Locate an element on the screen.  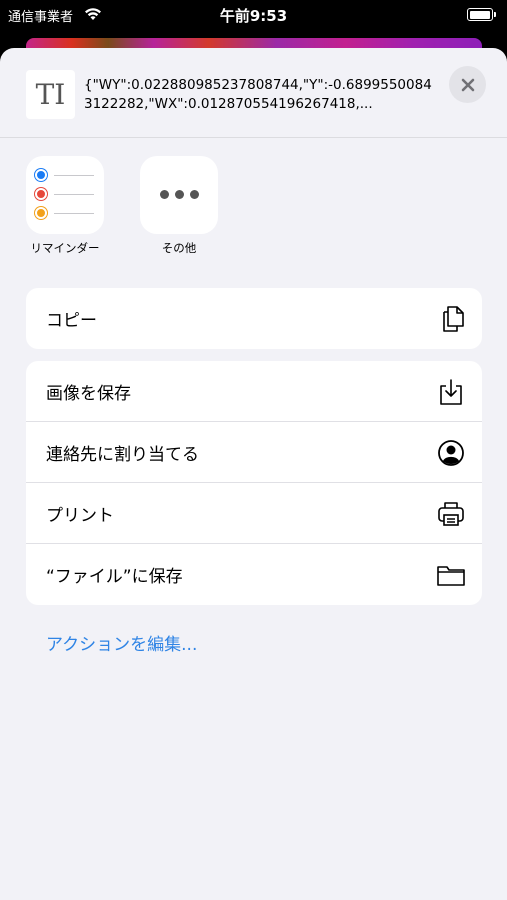
app-more: その他 is located at coordinates (179, 206).